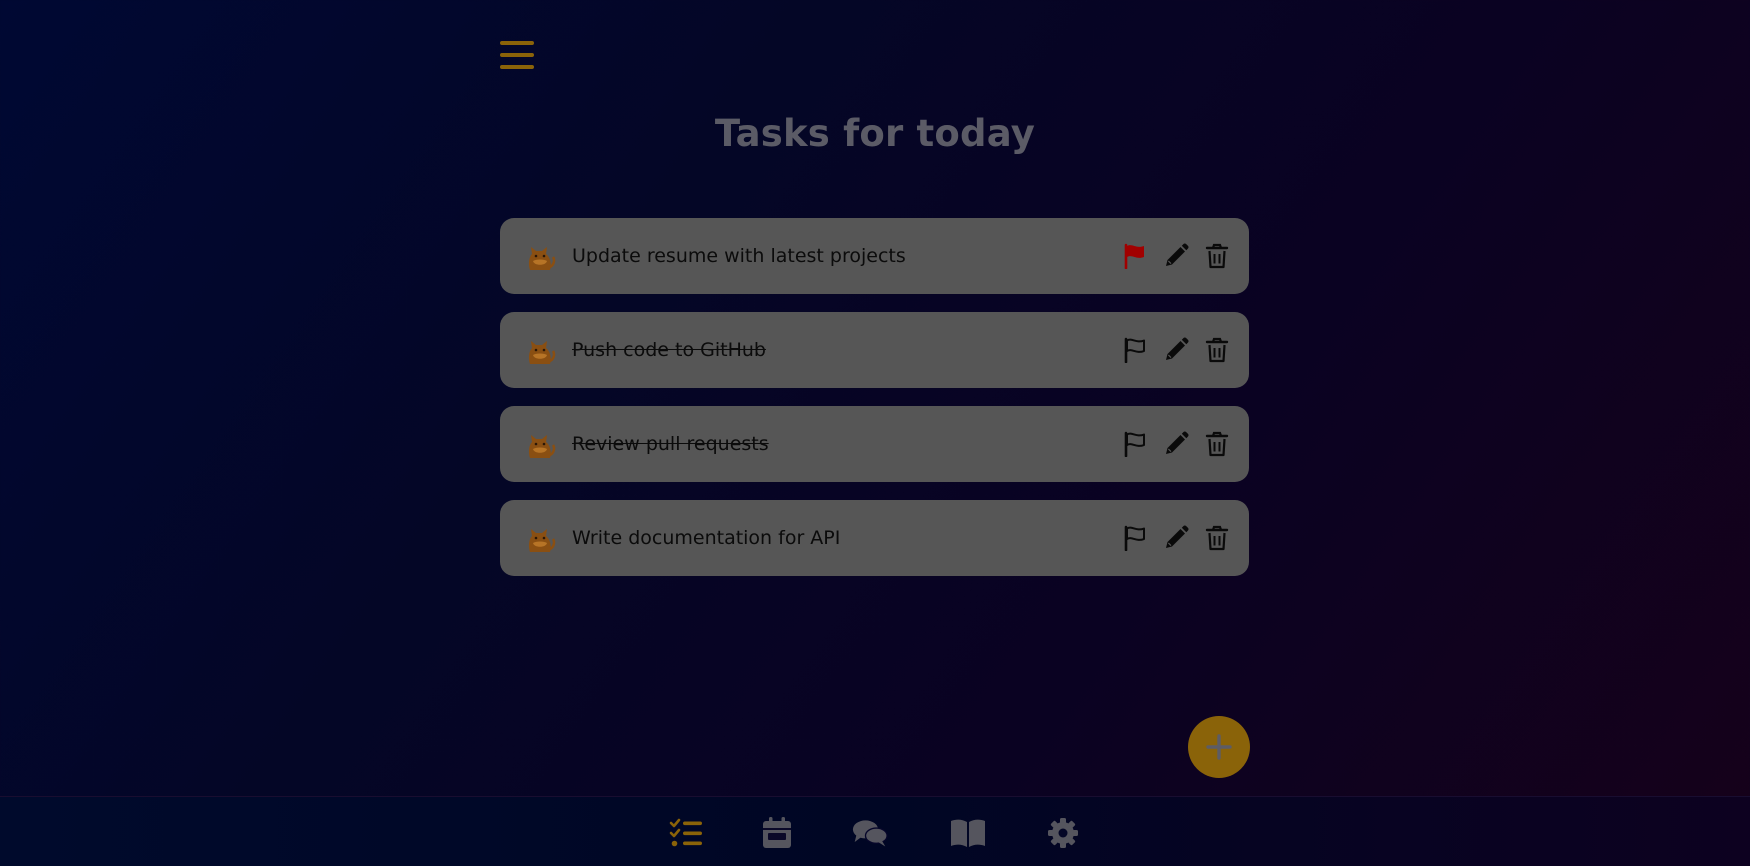 The height and width of the screenshot is (866, 1750). I want to click on nav-settings, so click(1063, 833).